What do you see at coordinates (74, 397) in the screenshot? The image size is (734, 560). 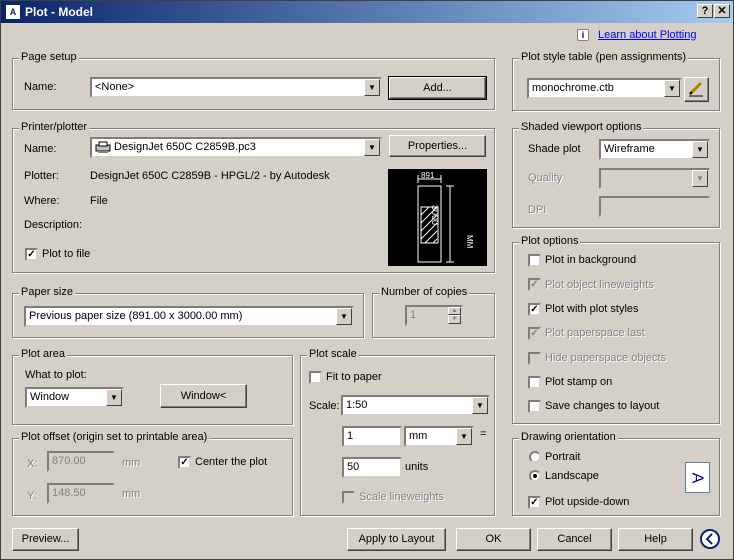 I see `what-to-plot-select: Window ▼` at bounding box center [74, 397].